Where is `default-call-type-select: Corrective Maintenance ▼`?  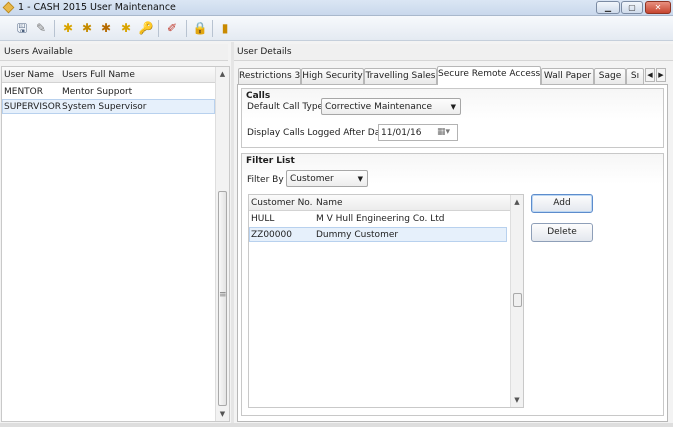
default-call-type-select: Corrective Maintenance ▼ is located at coordinates (391, 106).